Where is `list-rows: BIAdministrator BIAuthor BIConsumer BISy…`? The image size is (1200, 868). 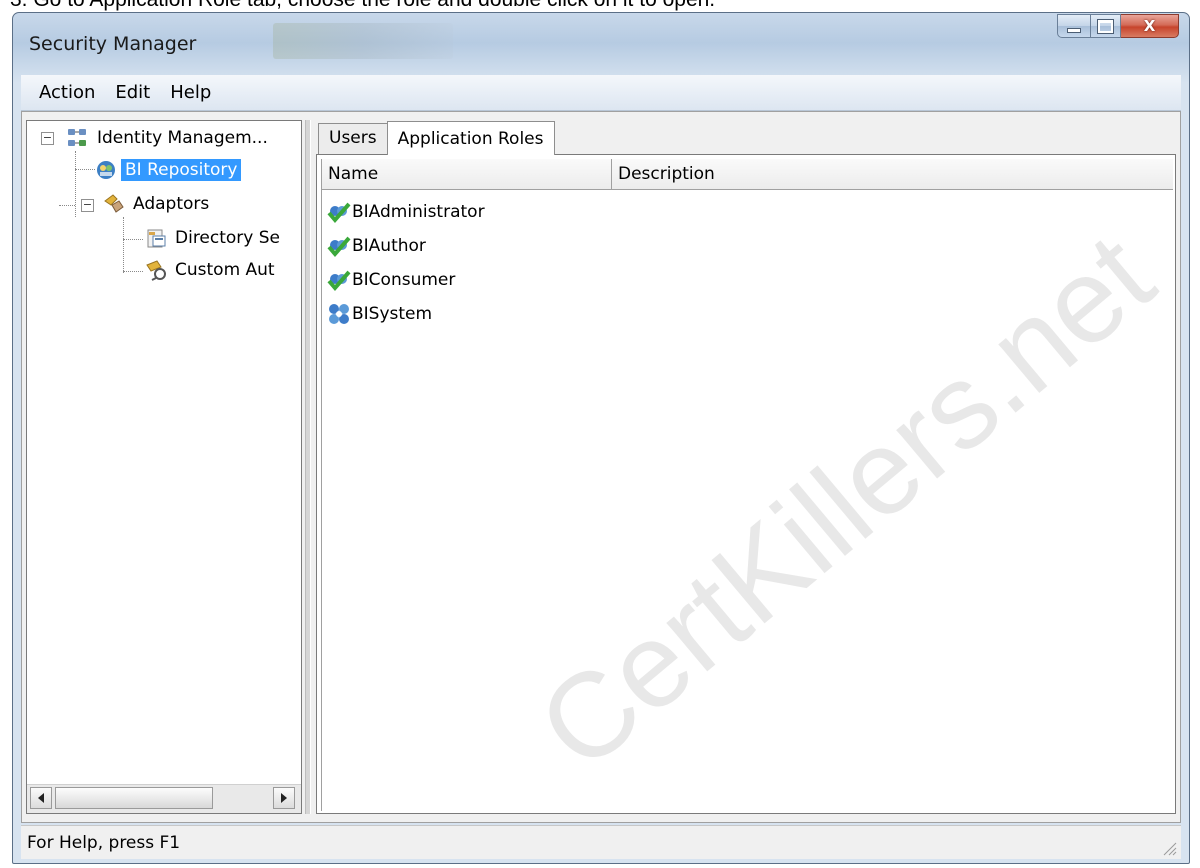
list-rows: BIAdministrator BIAuthor BIConsumer BISy… is located at coordinates (747, 263).